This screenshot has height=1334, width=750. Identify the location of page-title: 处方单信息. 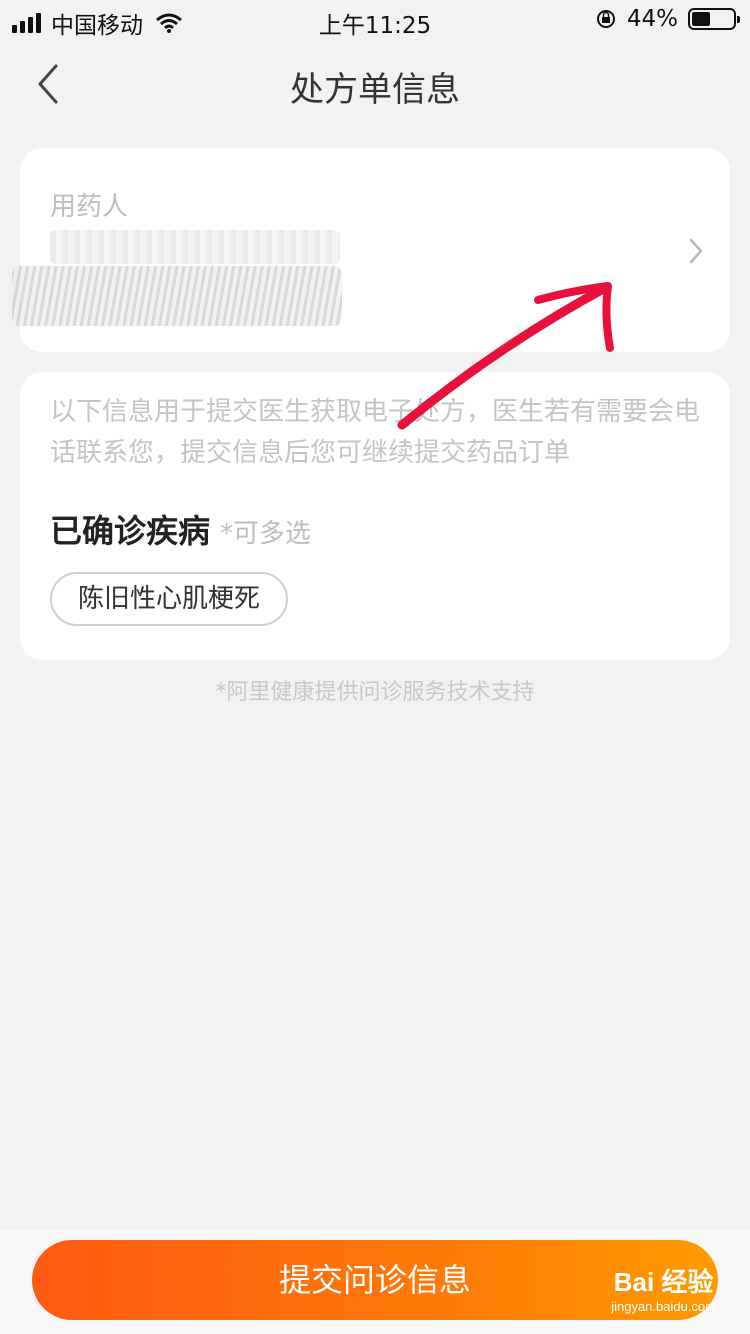
(375, 90).